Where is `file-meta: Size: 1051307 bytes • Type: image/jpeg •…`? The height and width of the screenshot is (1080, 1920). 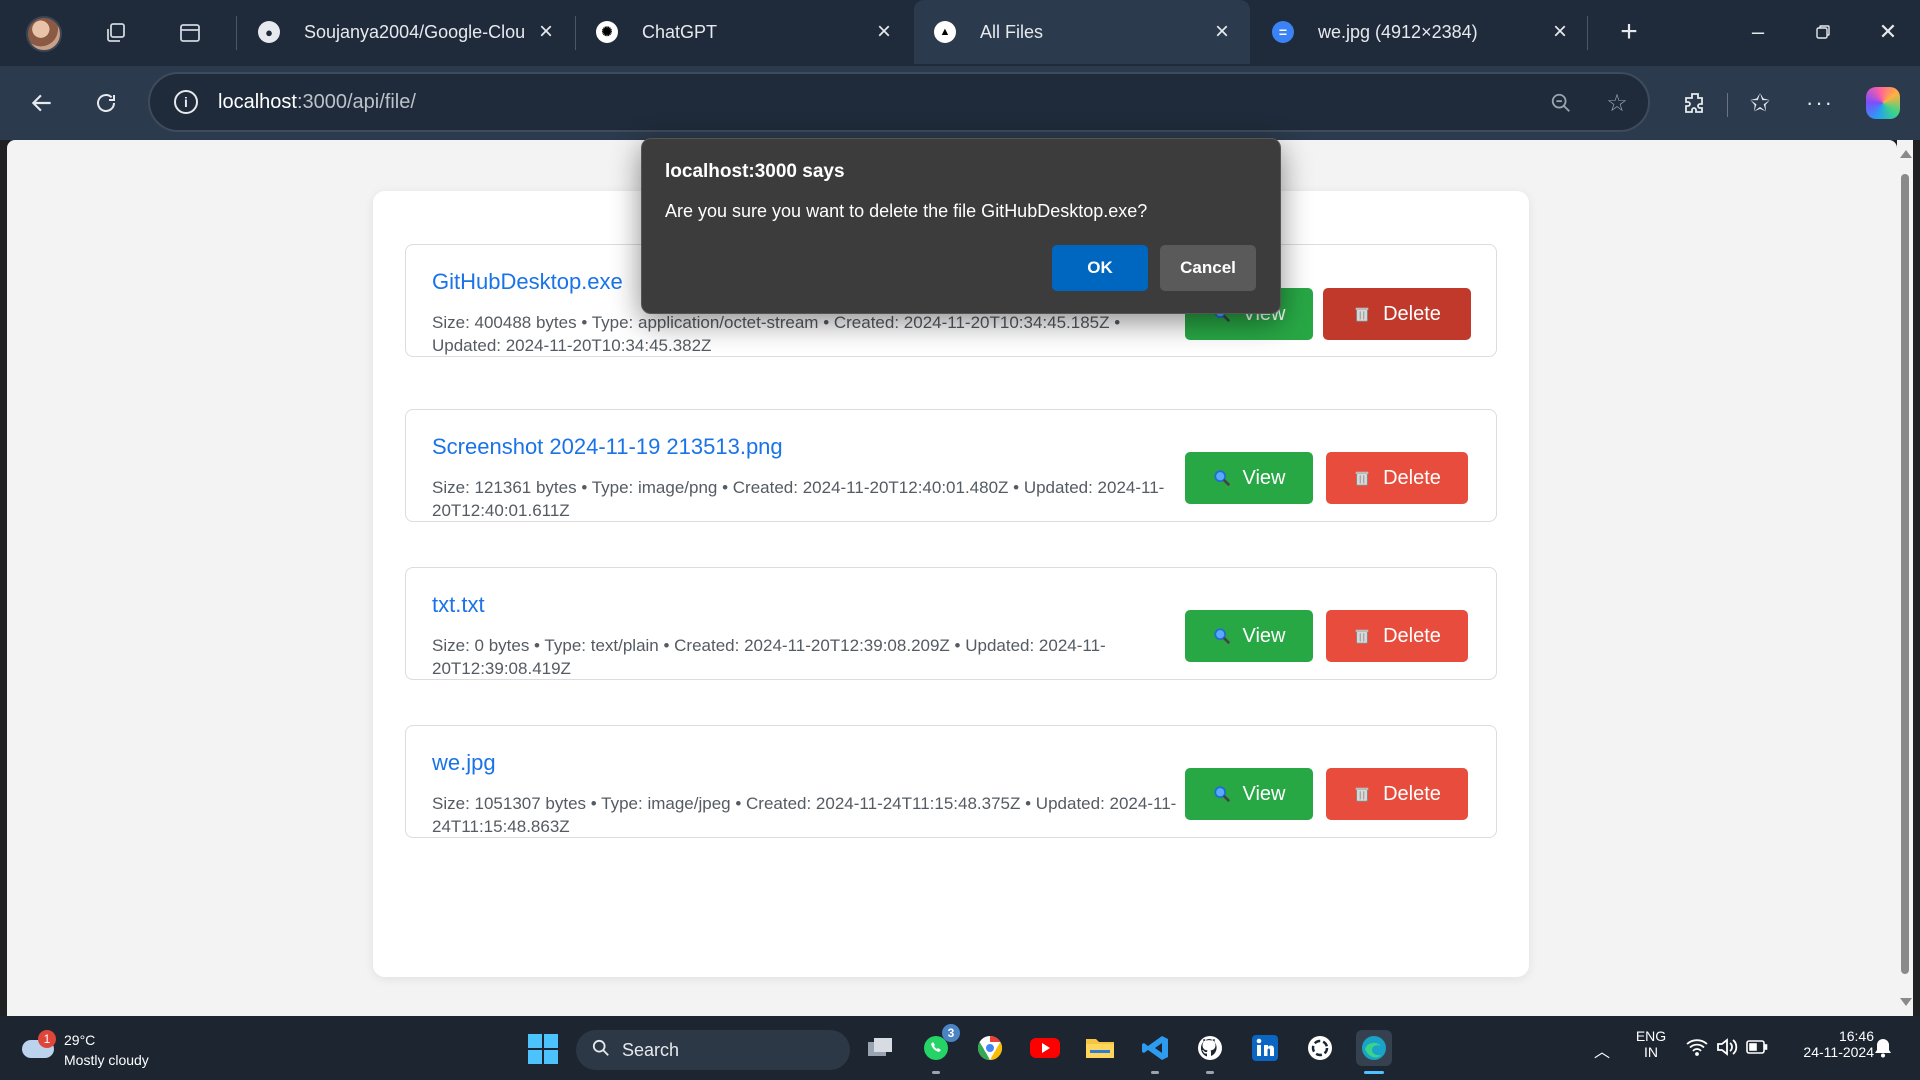 file-meta: Size: 1051307 bytes • Type: image/jpeg •… is located at coordinates (804, 815).